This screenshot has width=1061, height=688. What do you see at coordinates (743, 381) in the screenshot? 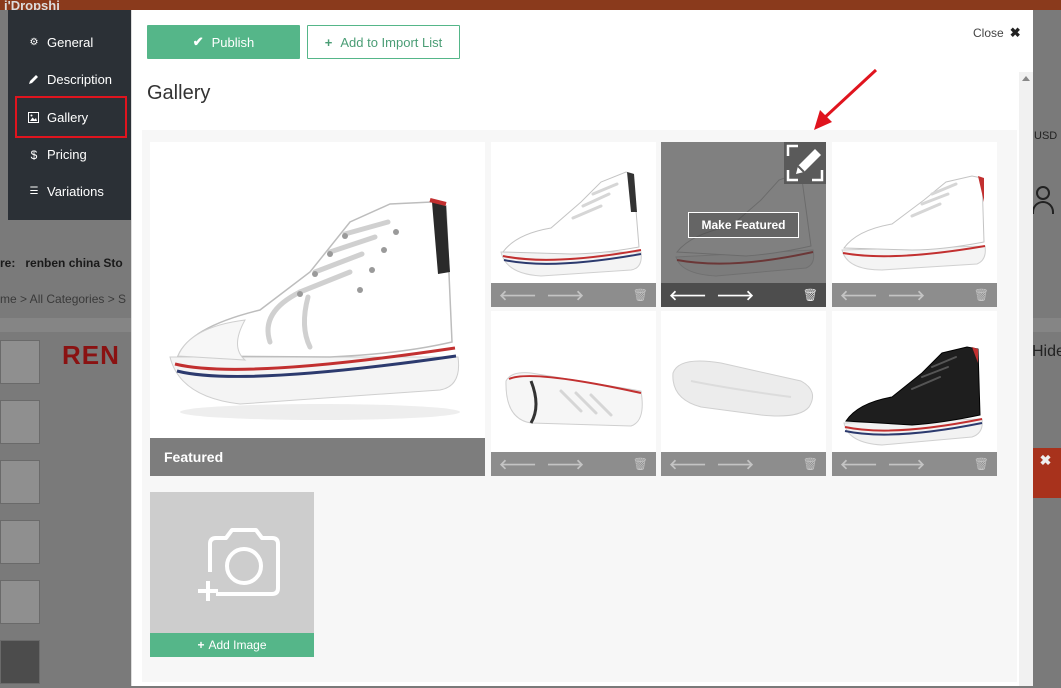
I see `shoe-sole-image` at bounding box center [743, 381].